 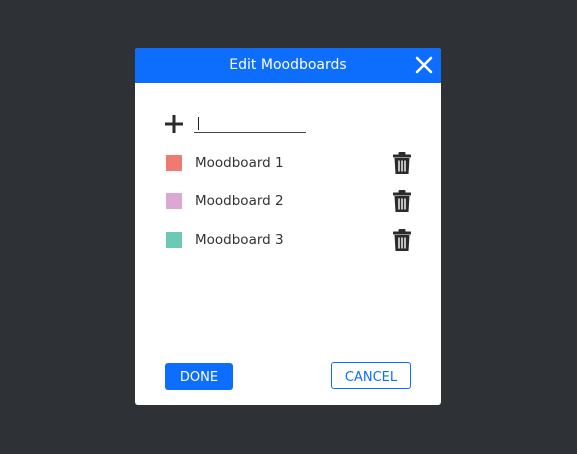 I want to click on dialog-titlebar: Edit Moodboards, so click(x=288, y=65).